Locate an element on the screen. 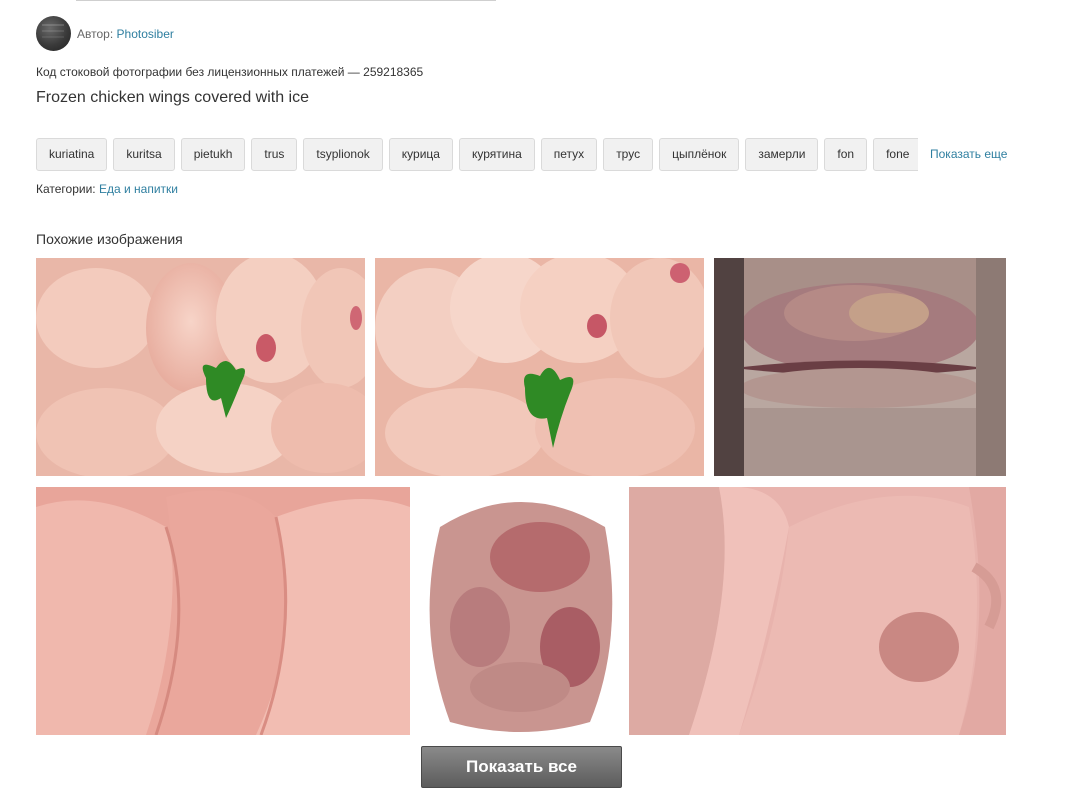  category-link: Еда и напитки is located at coordinates (138, 189).